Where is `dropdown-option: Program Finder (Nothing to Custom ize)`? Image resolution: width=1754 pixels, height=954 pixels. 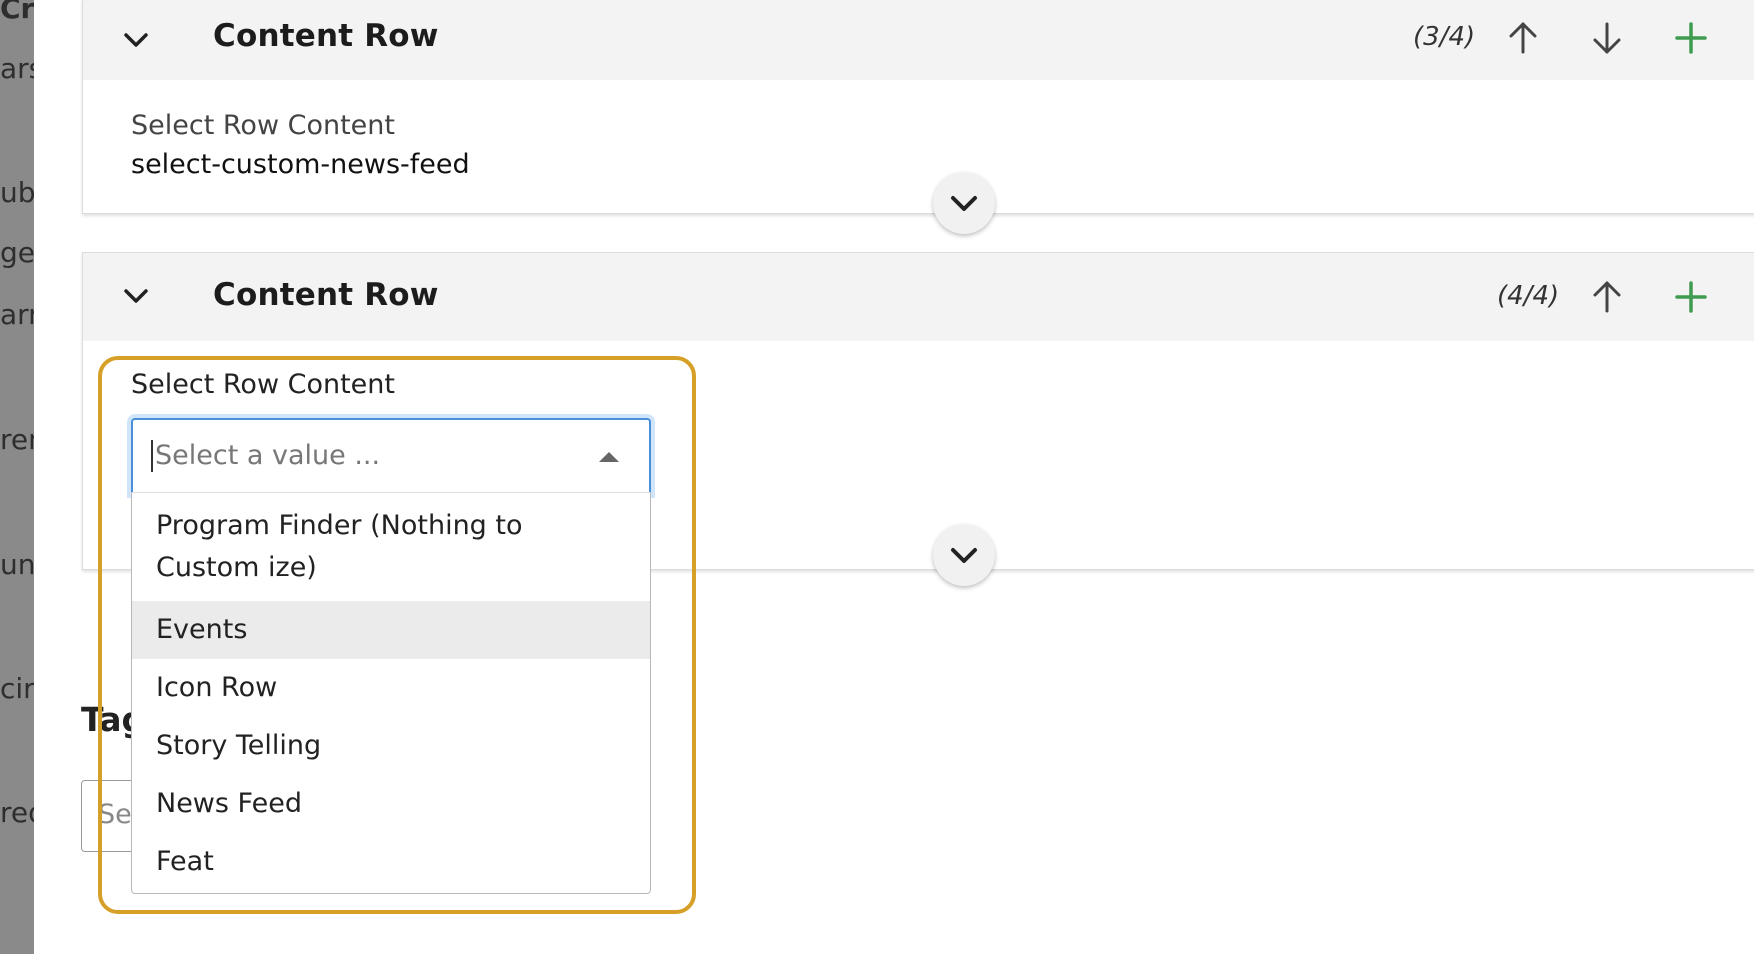 dropdown-option: Program Finder (Nothing to Custom ize) is located at coordinates (391, 547).